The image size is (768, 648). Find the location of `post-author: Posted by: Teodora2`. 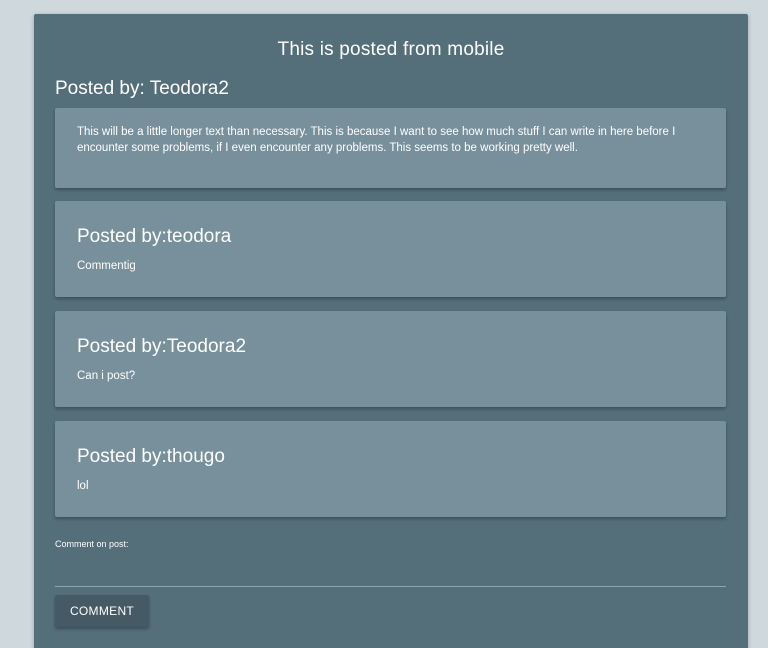

post-author: Posted by: Teodora2 is located at coordinates (142, 88).